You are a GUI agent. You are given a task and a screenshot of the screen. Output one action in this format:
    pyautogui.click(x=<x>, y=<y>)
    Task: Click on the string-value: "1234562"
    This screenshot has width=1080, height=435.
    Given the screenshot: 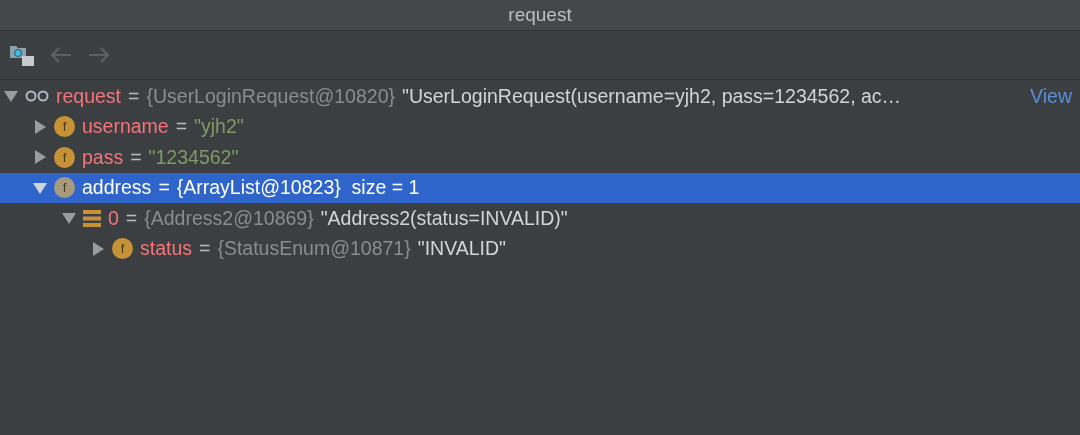 What is the action you would take?
    pyautogui.click(x=193, y=157)
    